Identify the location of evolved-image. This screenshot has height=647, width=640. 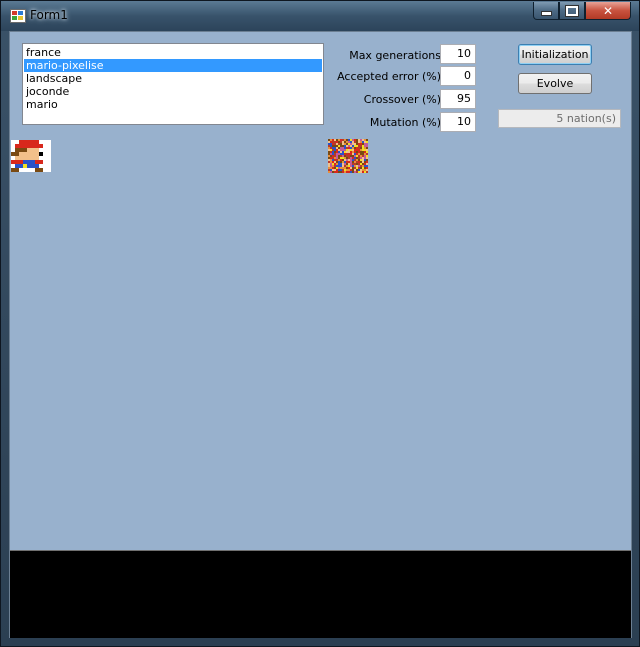
(348, 156).